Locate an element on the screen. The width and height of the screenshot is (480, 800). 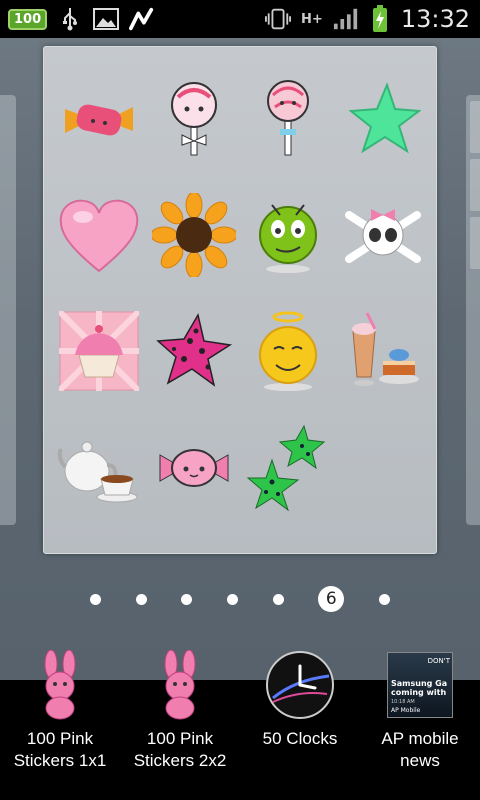
widget-label-line1: 50 Clocks is located at coordinates (300, 738).